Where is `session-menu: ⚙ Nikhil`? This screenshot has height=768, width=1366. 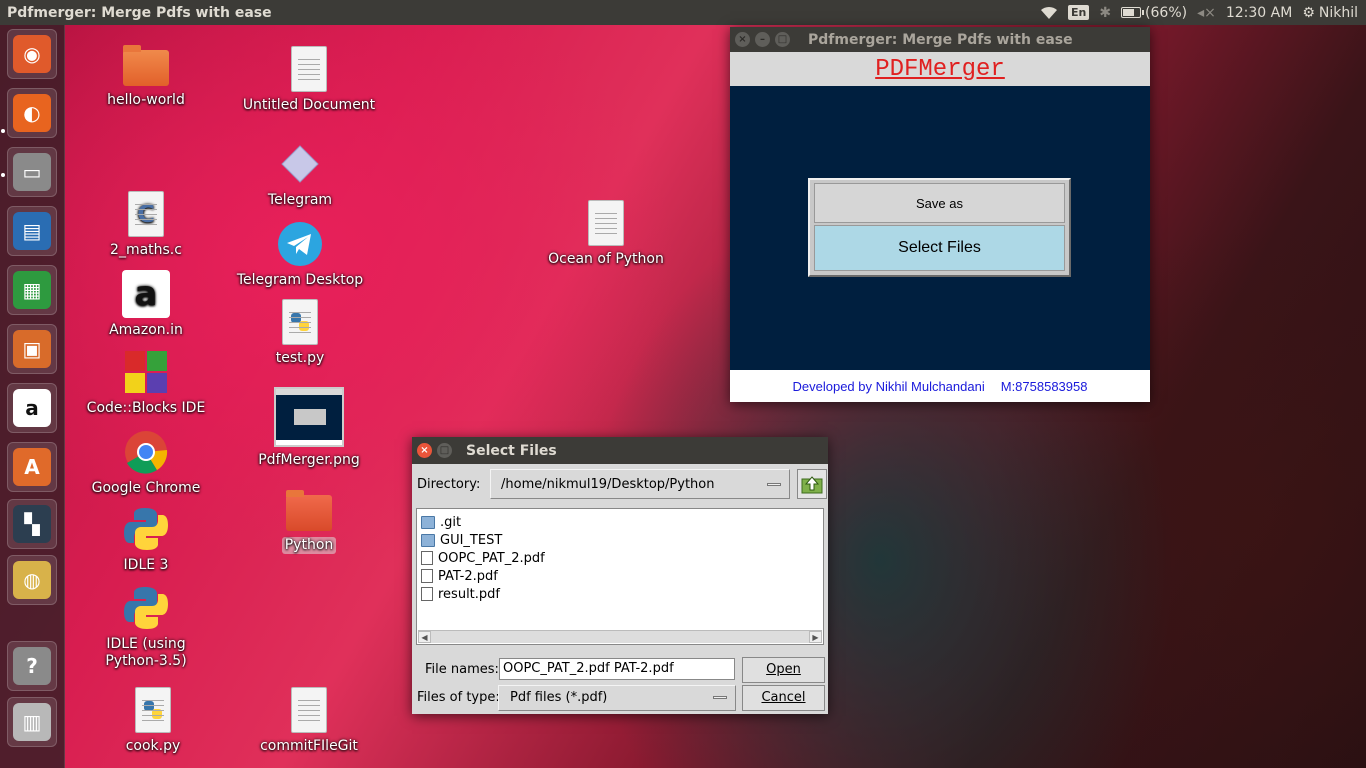
session-menu: ⚙ Nikhil is located at coordinates (1330, 13).